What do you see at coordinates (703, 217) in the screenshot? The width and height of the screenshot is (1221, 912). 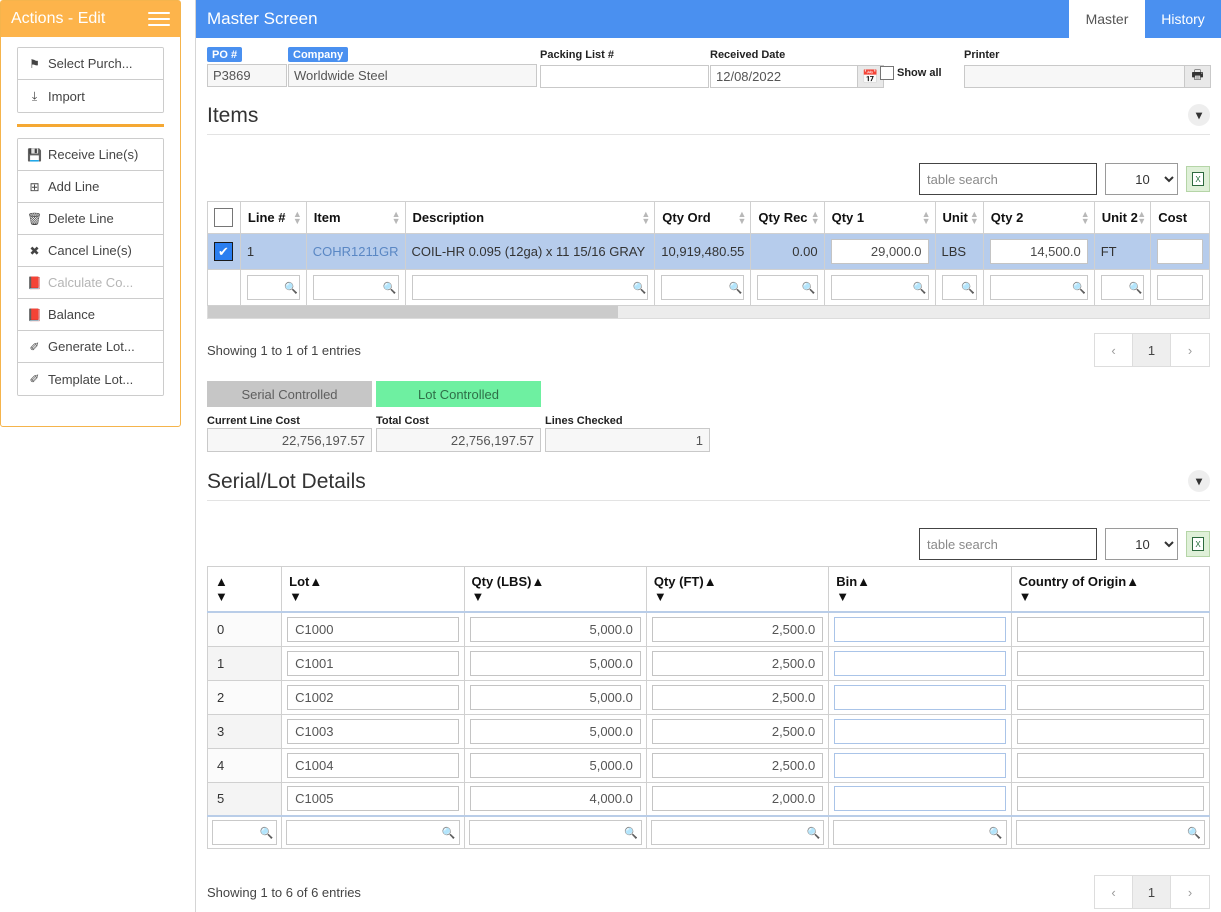 I see `items-col-qty-ord: Qty Ord ▲ ▼` at bounding box center [703, 217].